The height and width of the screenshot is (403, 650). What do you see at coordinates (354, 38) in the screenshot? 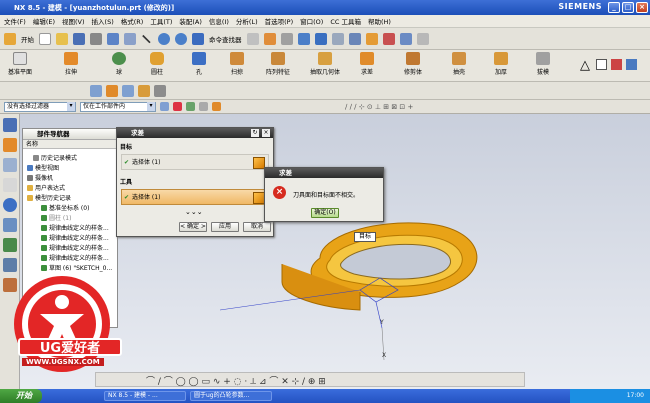
I see `layer-settings-icon` at bounding box center [354, 38].